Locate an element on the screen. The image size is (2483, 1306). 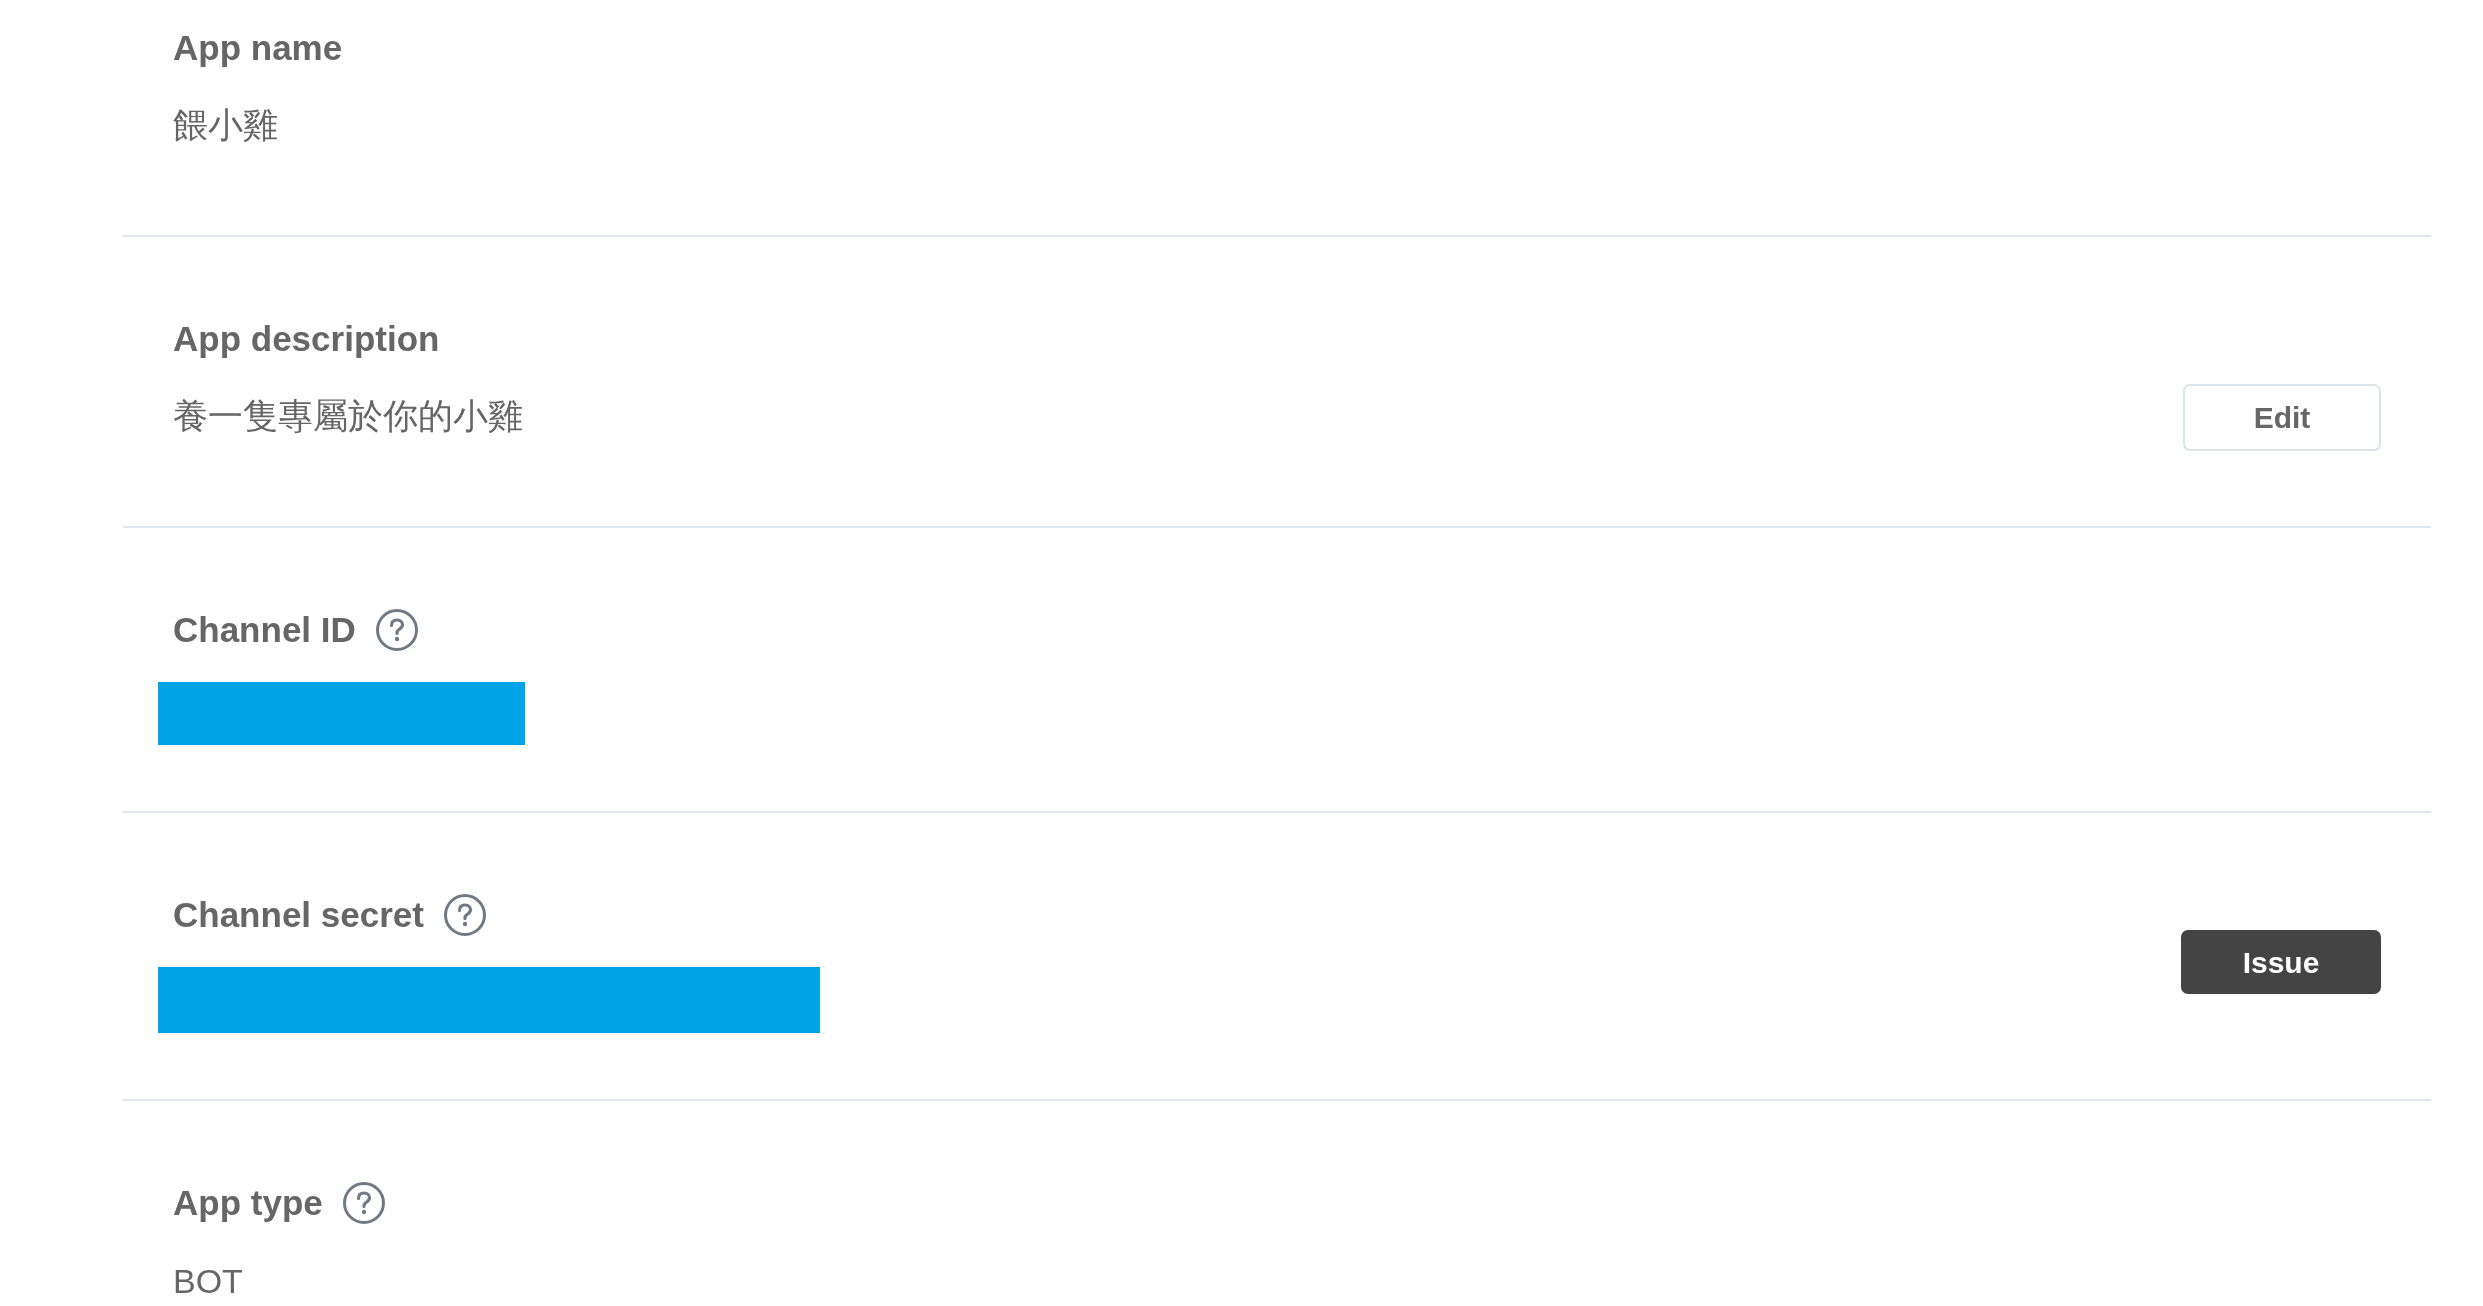
field-label: Channel secret is located at coordinates (298, 915).